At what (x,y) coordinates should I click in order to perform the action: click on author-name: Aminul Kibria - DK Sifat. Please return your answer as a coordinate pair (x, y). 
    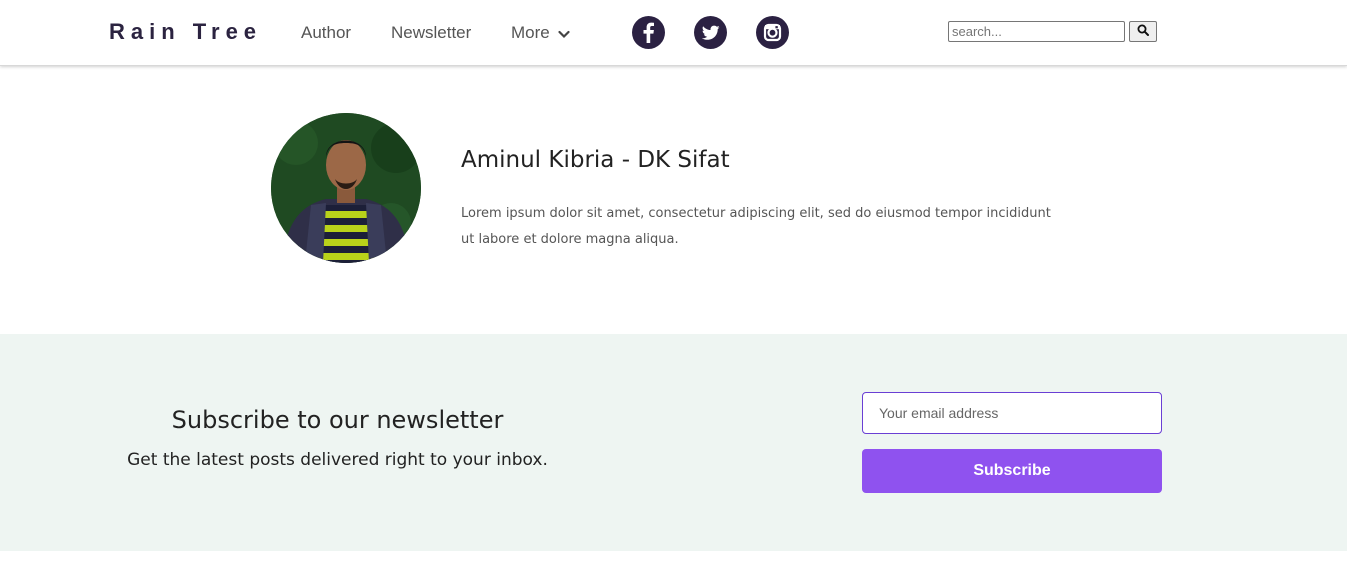
    Looking at the image, I should click on (595, 160).